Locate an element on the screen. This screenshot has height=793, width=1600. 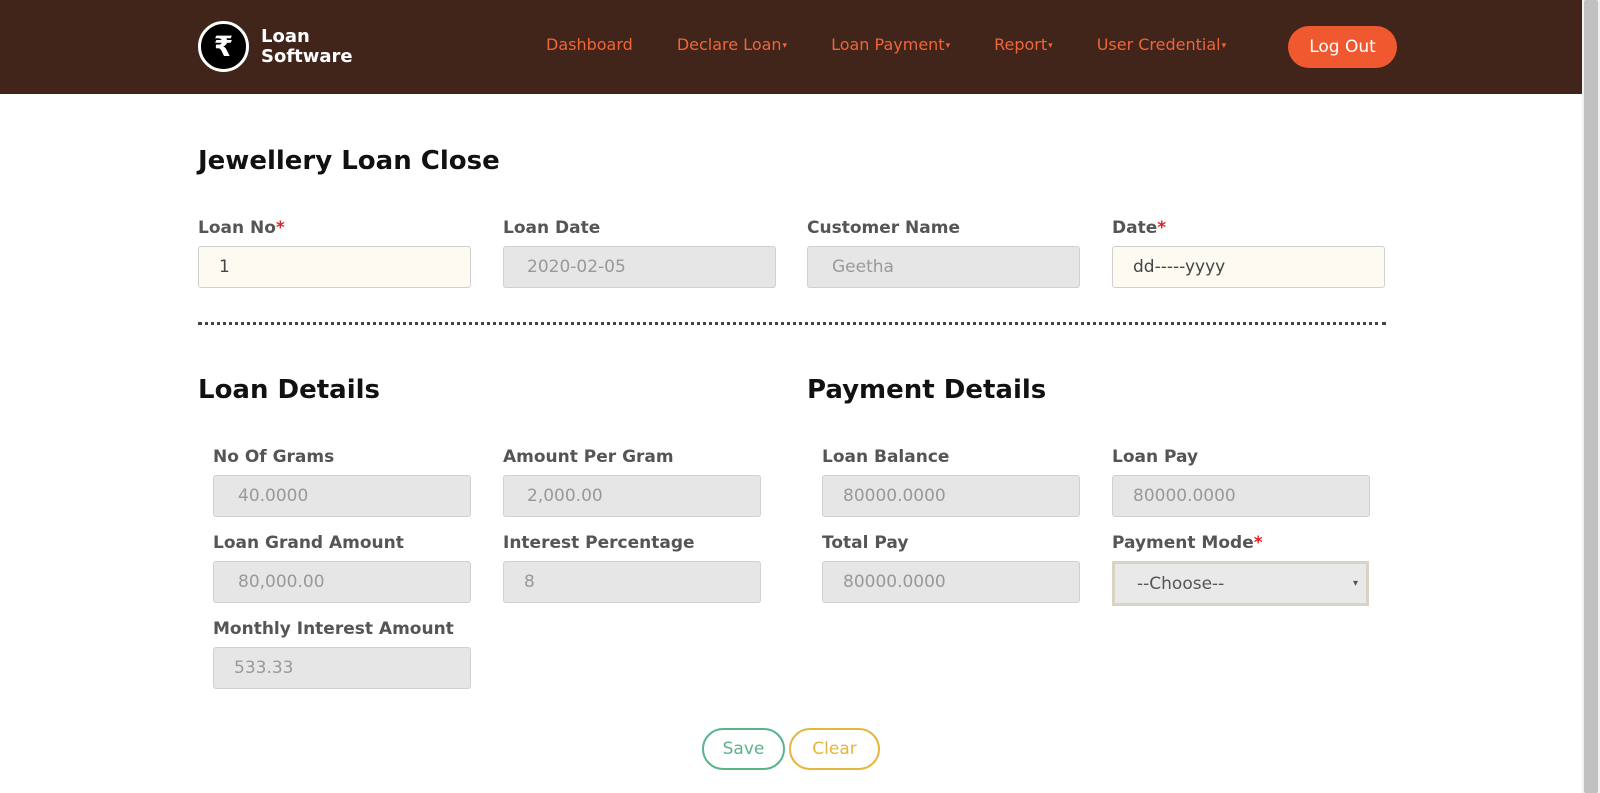
no-of-grams-label: No Of Grams is located at coordinates (274, 457).